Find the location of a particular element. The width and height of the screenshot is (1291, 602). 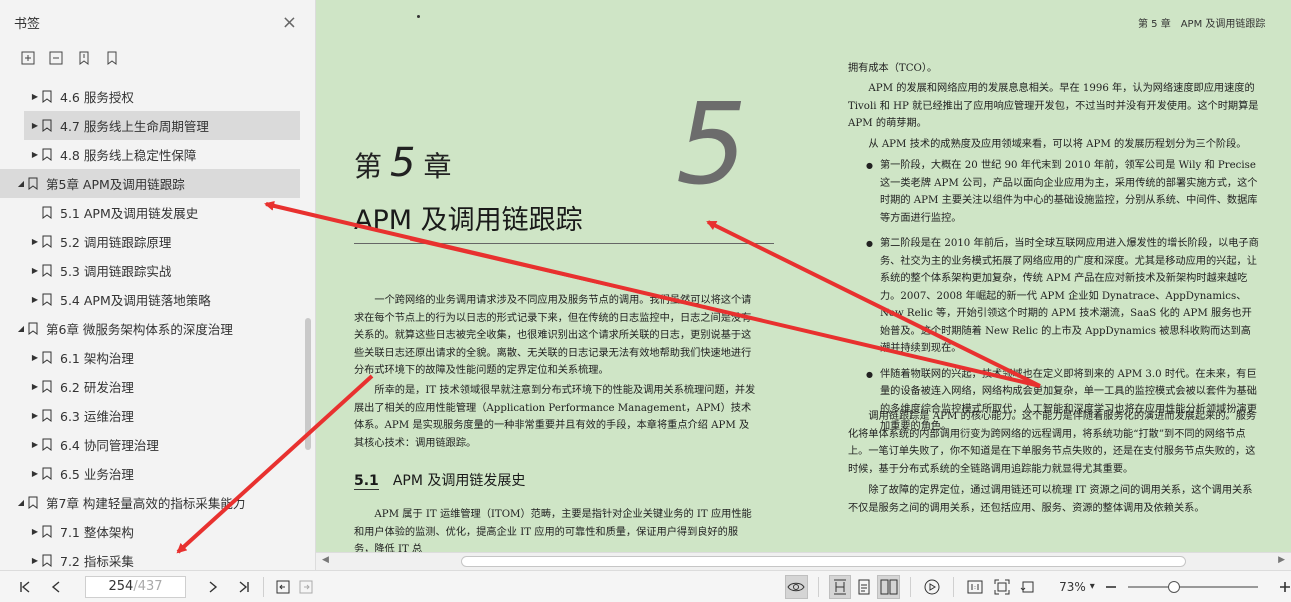

first-page-icon is located at coordinates (25, 587).